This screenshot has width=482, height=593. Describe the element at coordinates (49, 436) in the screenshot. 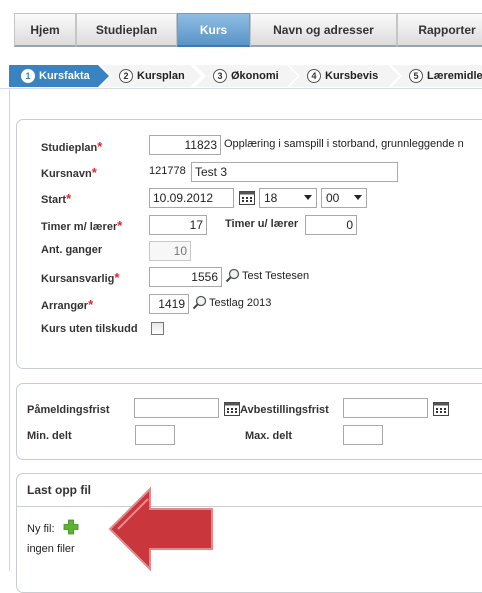

I see `min-delt-label: Min. delt` at that location.